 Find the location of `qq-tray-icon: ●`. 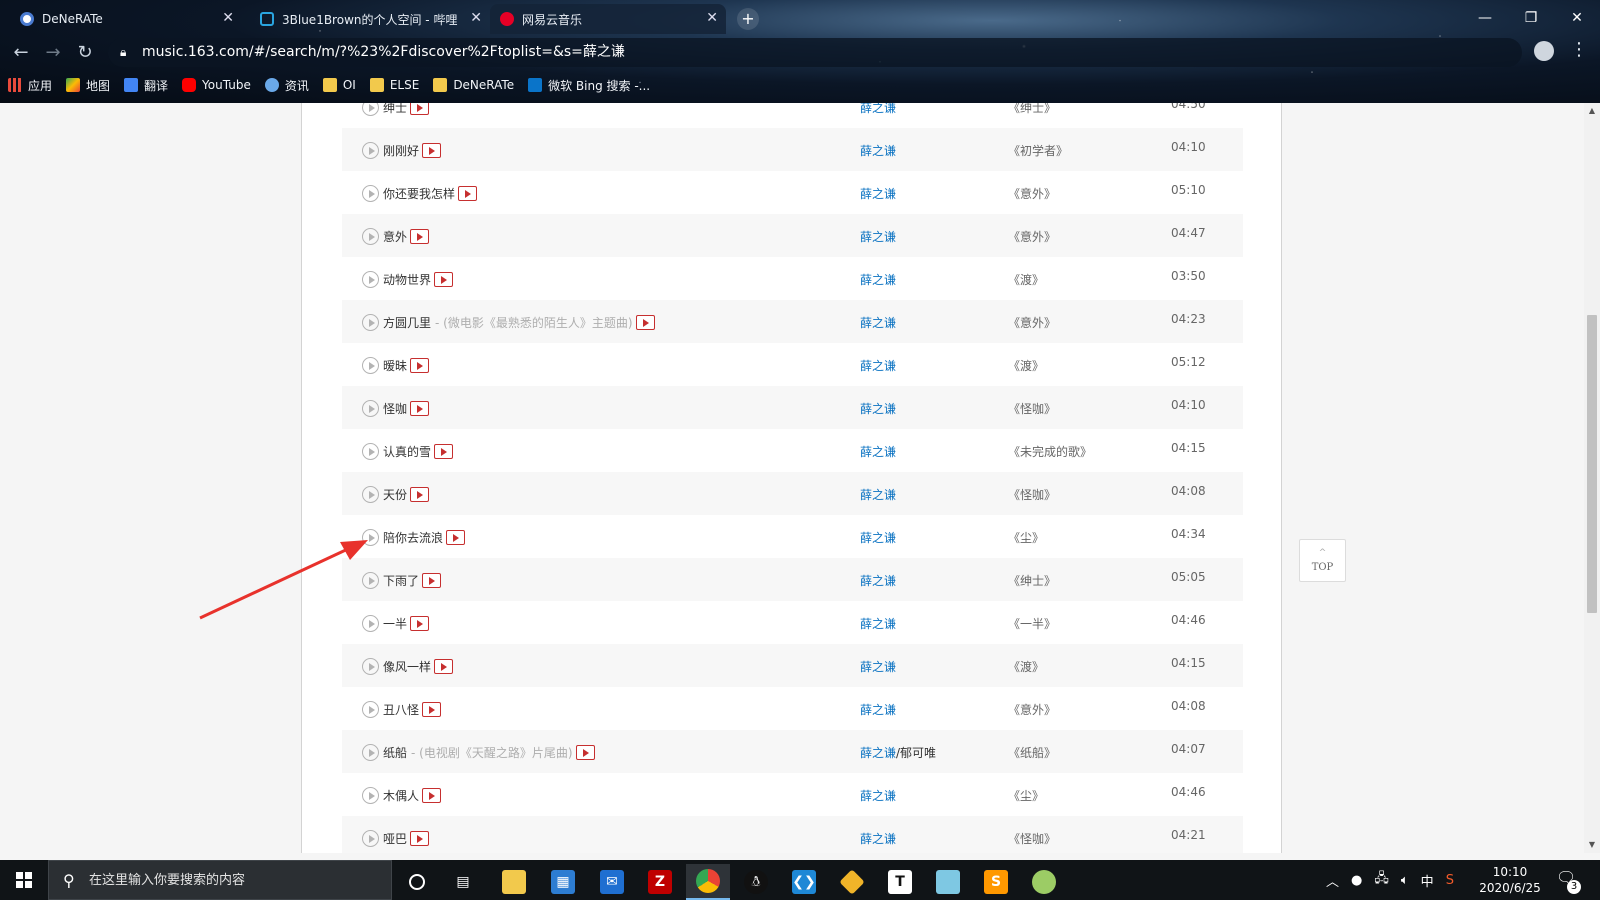

qq-tray-icon: ● is located at coordinates (1356, 880).